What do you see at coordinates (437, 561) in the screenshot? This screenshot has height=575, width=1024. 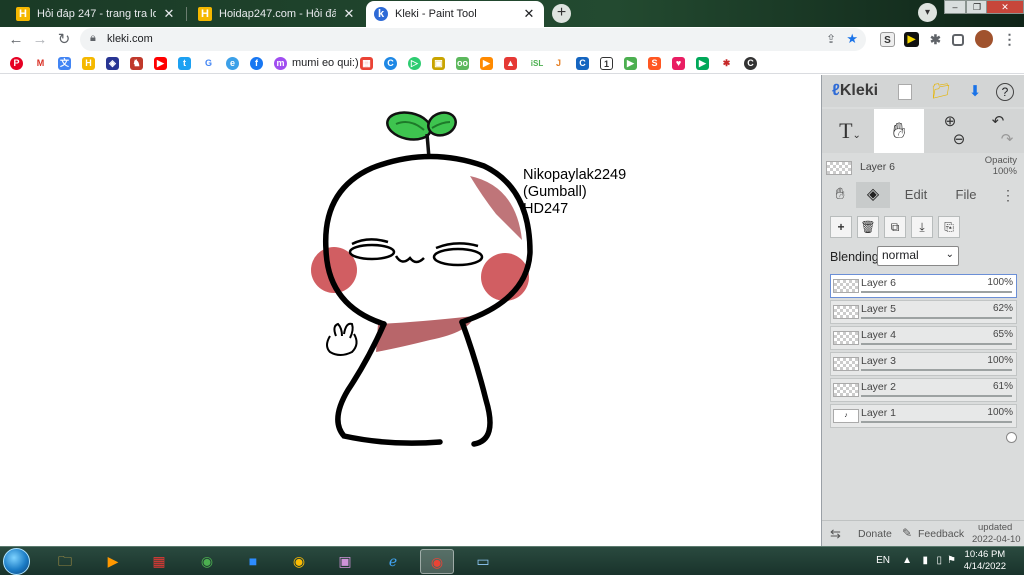 I see `chrome-active-icon: ◉` at bounding box center [437, 561].